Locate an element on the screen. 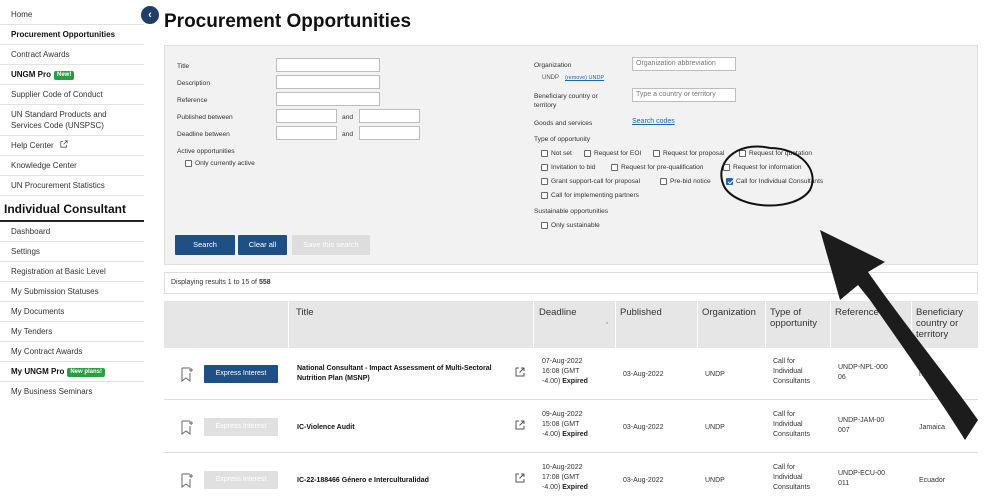  page-title: Procurement Opportunities is located at coordinates (288, 21).